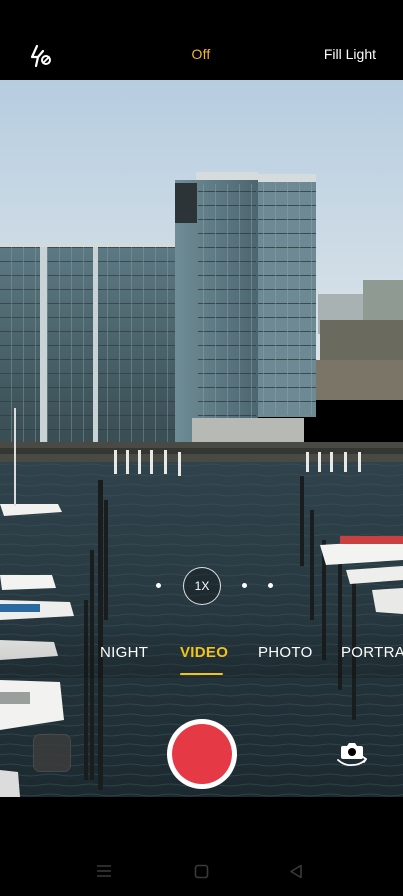  Describe the element at coordinates (41, 56) in the screenshot. I see `flash-off-icon` at that location.